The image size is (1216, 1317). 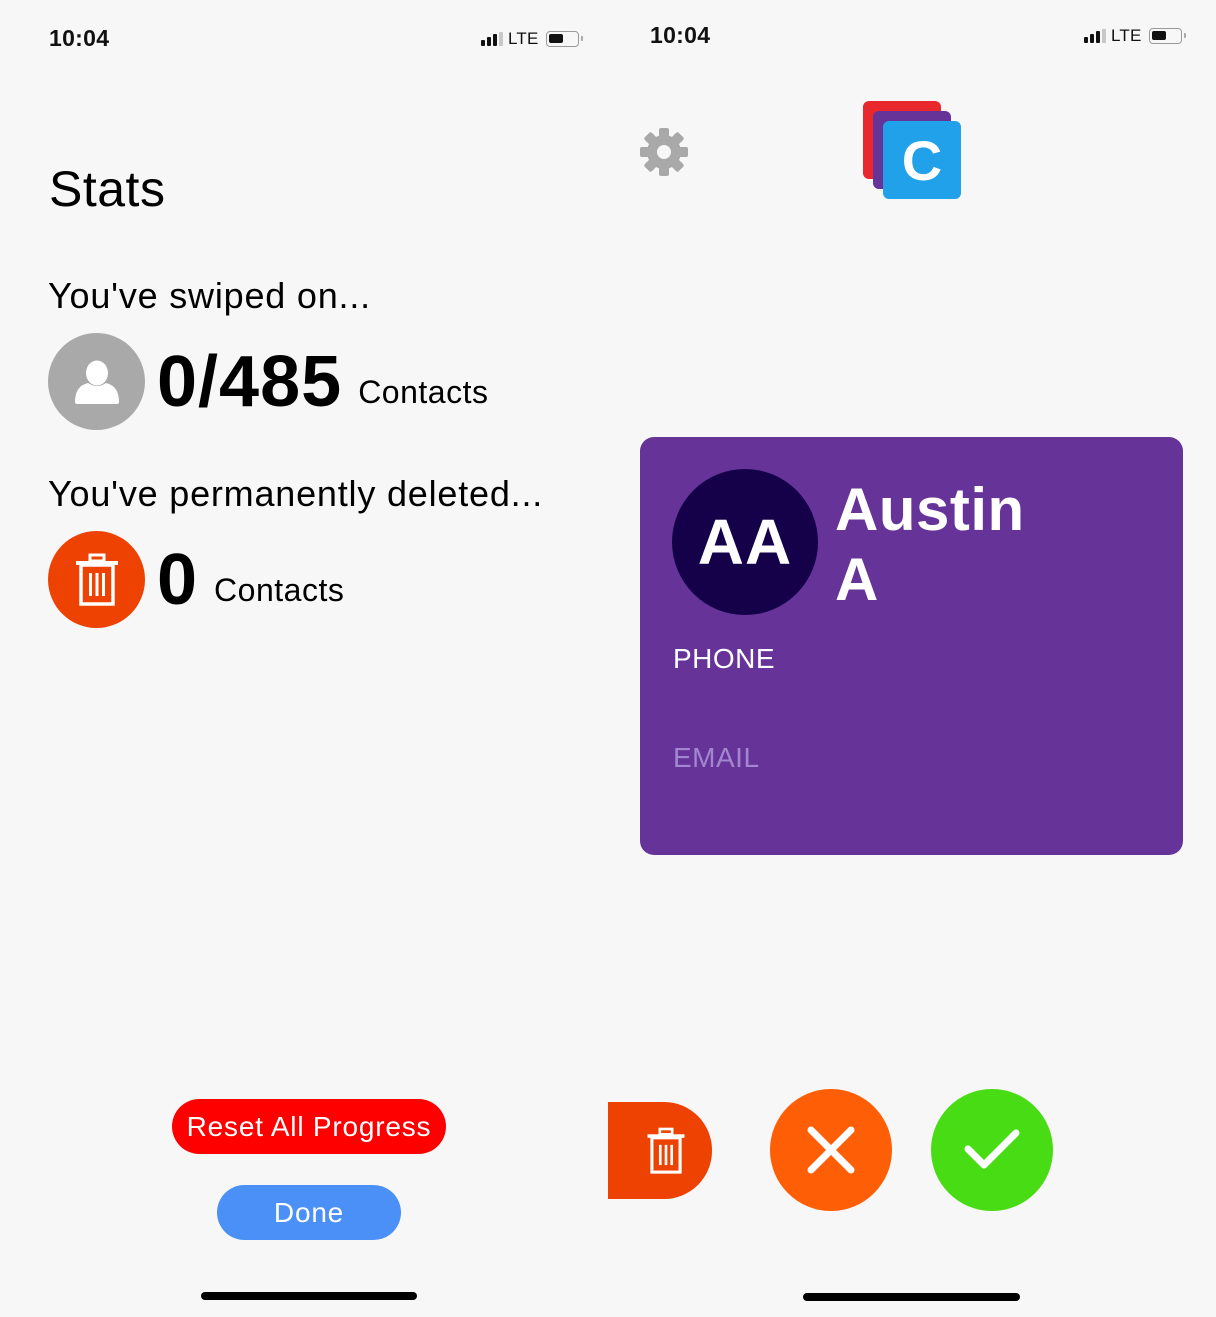 I want to click on check-icon, so click(x=992, y=1149).